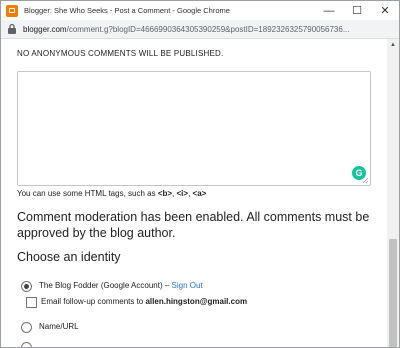 The width and height of the screenshot is (400, 348). What do you see at coordinates (393, 45) in the screenshot?
I see `scroll-up-arrow-icon: ▲` at bounding box center [393, 45].